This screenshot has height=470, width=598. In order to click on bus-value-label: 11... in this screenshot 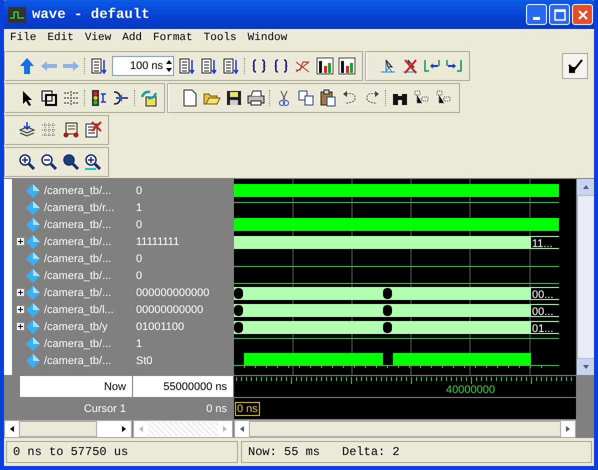, I will do `click(542, 244)`.